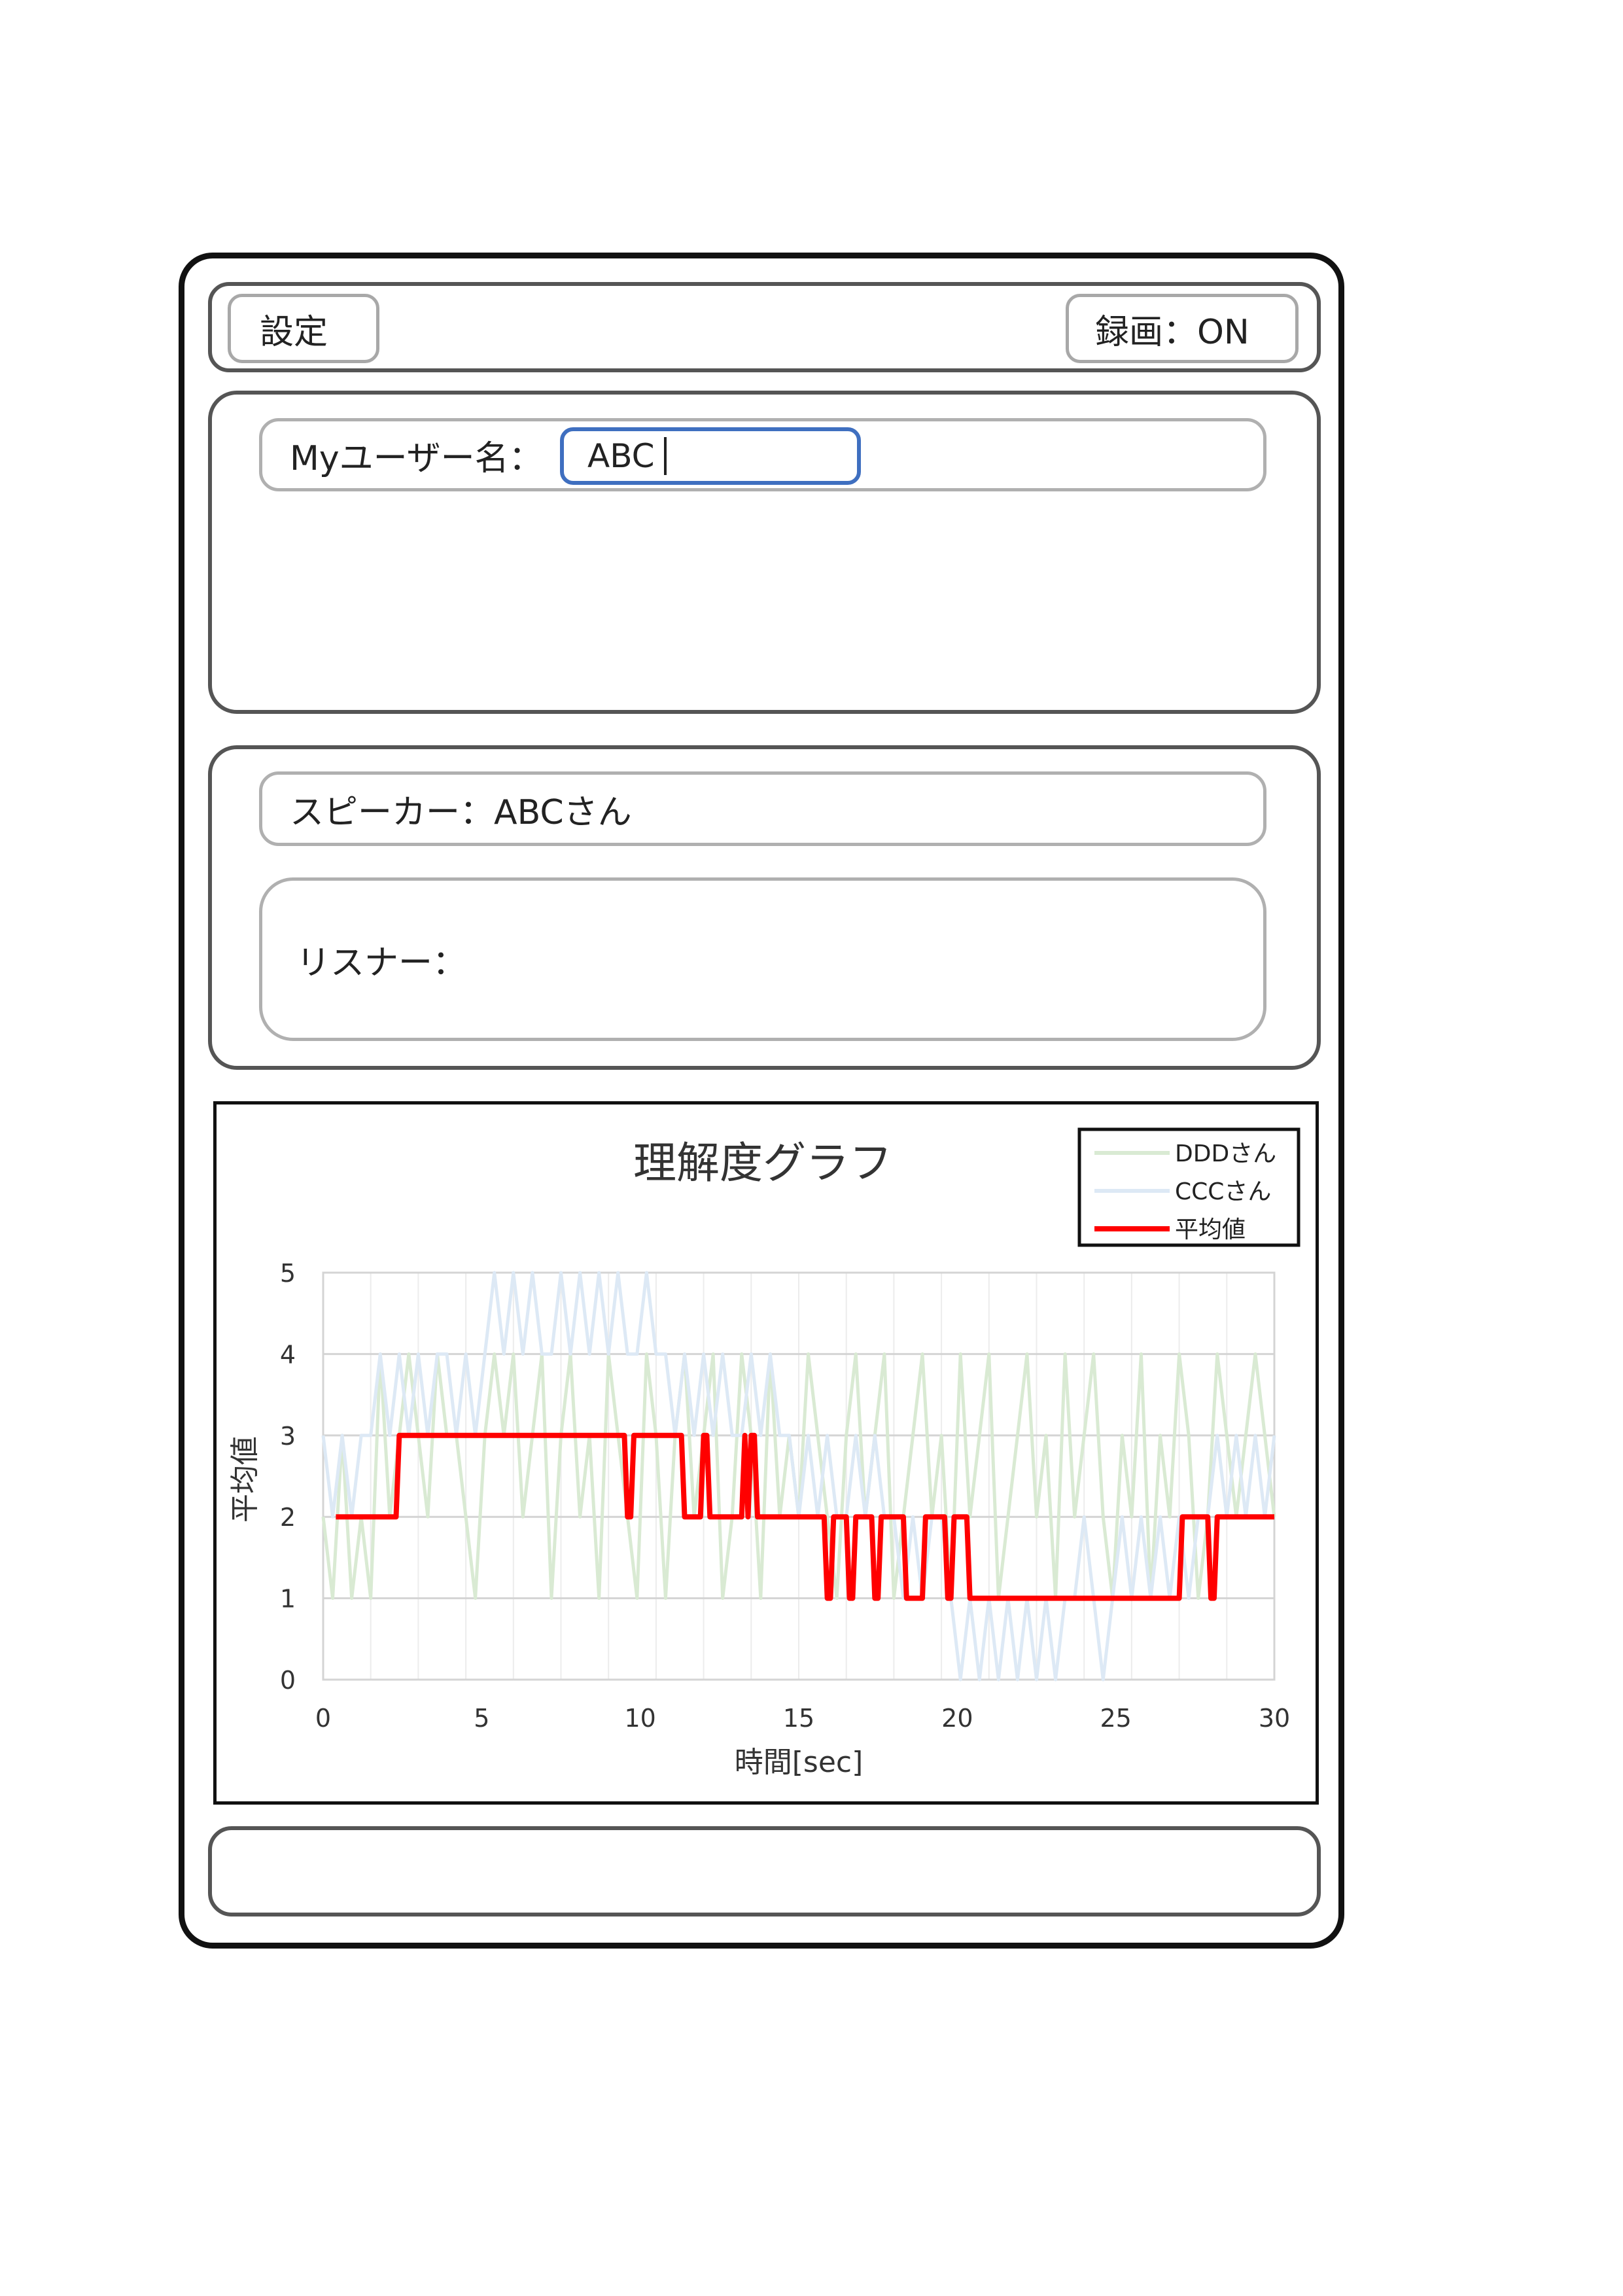 The height and width of the screenshot is (2296, 1623). What do you see at coordinates (288, 1680) in the screenshot?
I see `y-tick-label: 0` at bounding box center [288, 1680].